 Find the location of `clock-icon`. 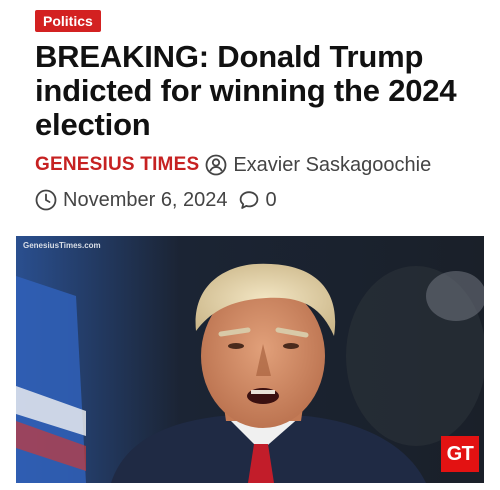

clock-icon is located at coordinates (46, 200).